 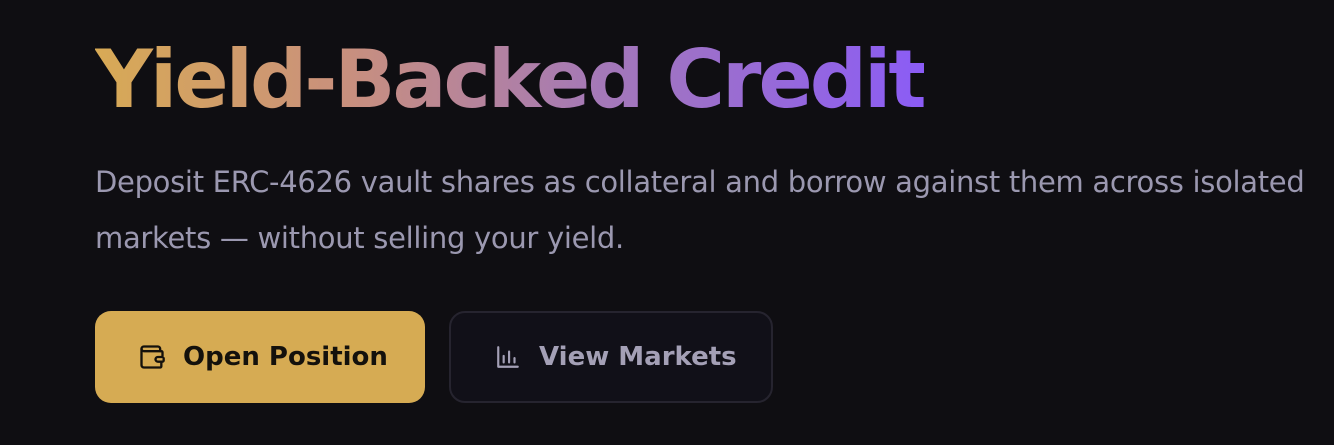 What do you see at coordinates (511, 80) in the screenshot?
I see `hero-title: Yield-Backed Credit` at bounding box center [511, 80].